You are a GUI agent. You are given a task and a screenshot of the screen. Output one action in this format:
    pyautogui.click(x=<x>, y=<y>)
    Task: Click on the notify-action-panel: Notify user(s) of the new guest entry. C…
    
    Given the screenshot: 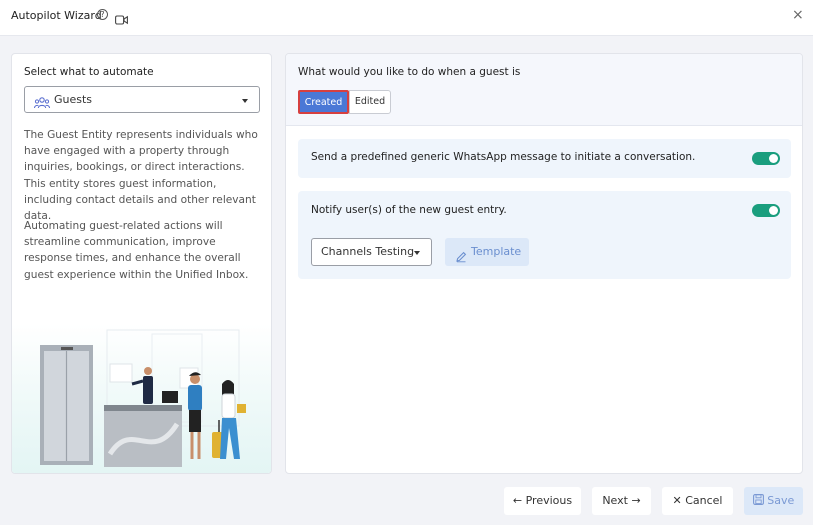 What is the action you would take?
    pyautogui.click(x=544, y=235)
    